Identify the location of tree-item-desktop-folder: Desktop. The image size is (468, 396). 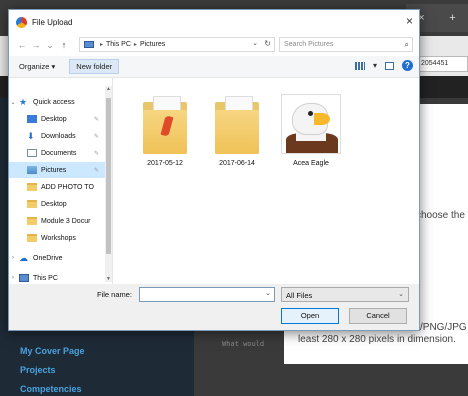
(57, 204).